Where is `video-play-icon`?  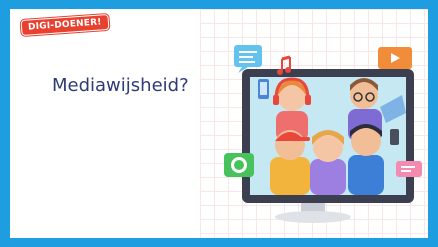 video-play-icon is located at coordinates (395, 58).